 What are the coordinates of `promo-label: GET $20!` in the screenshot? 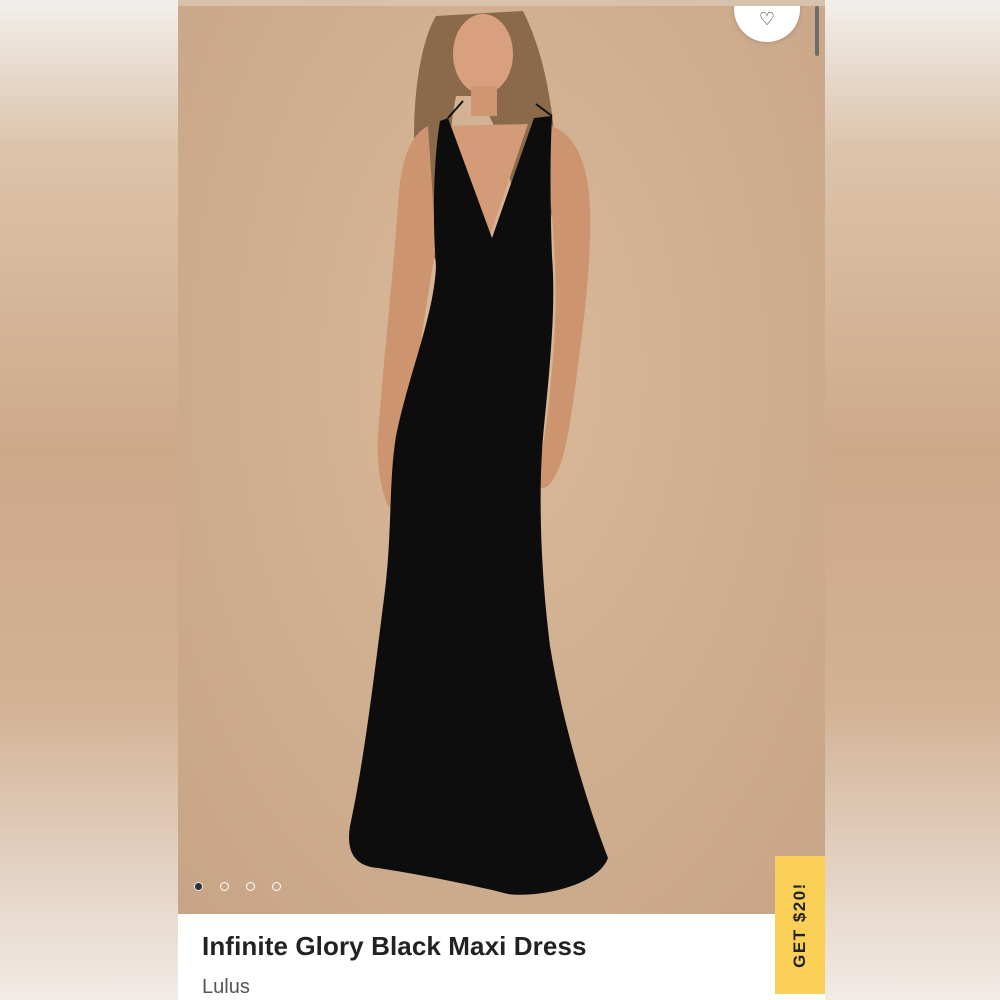 It's located at (800, 925).